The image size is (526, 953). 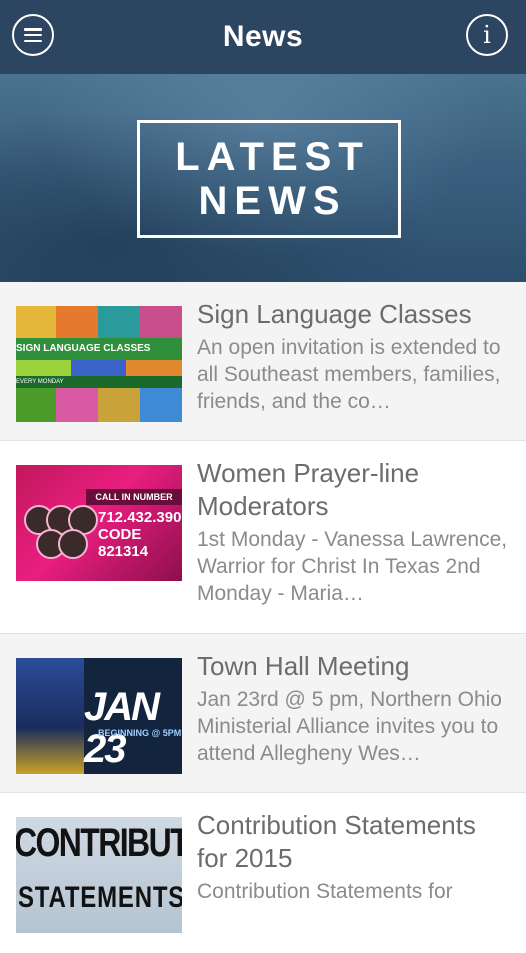 I want to click on page-title: News, so click(x=263, y=36).